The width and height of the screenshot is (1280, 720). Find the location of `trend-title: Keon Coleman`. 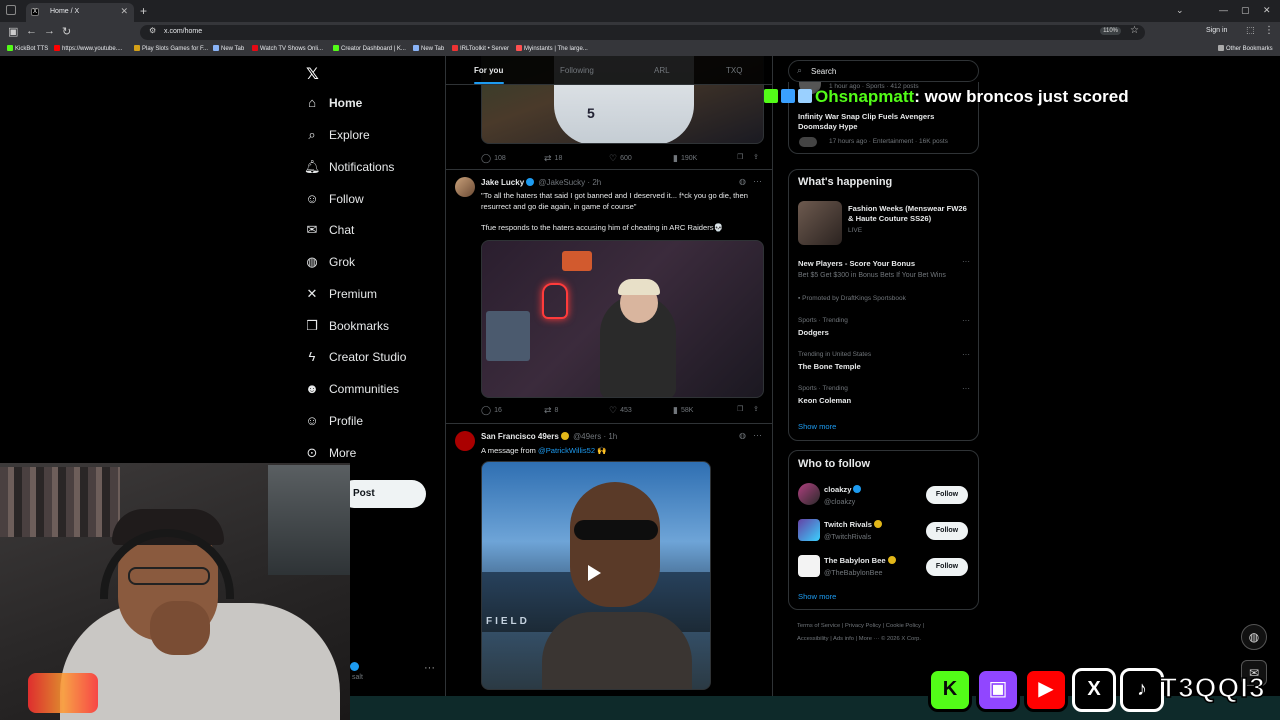

trend-title: Keon Coleman is located at coordinates (824, 401).